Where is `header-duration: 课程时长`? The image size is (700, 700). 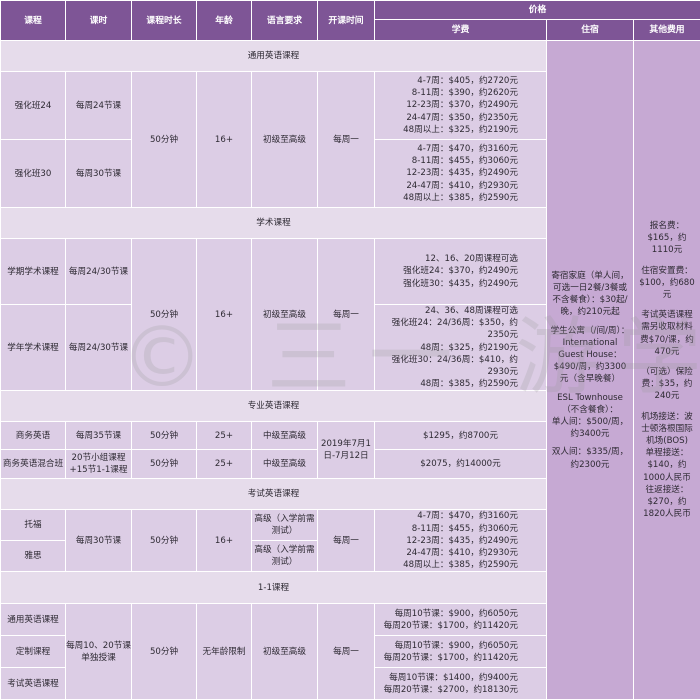 header-duration: 课程时长 is located at coordinates (164, 21).